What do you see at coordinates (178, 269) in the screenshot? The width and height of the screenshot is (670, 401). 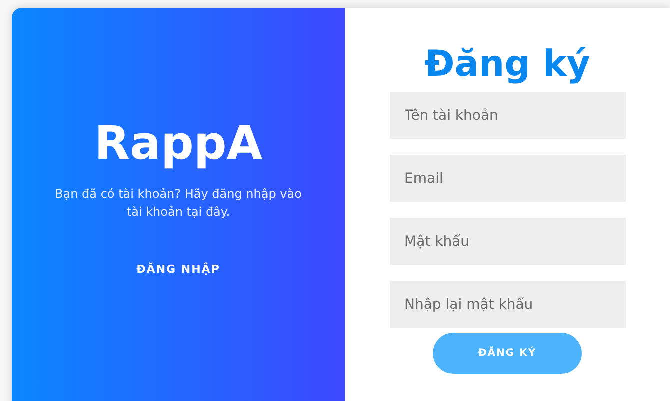 I see `login-button: ĐĂNG NHẬP` at bounding box center [178, 269].